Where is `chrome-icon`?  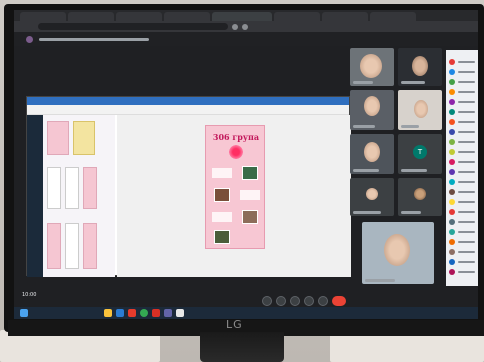 chrome-icon is located at coordinates (144, 313).